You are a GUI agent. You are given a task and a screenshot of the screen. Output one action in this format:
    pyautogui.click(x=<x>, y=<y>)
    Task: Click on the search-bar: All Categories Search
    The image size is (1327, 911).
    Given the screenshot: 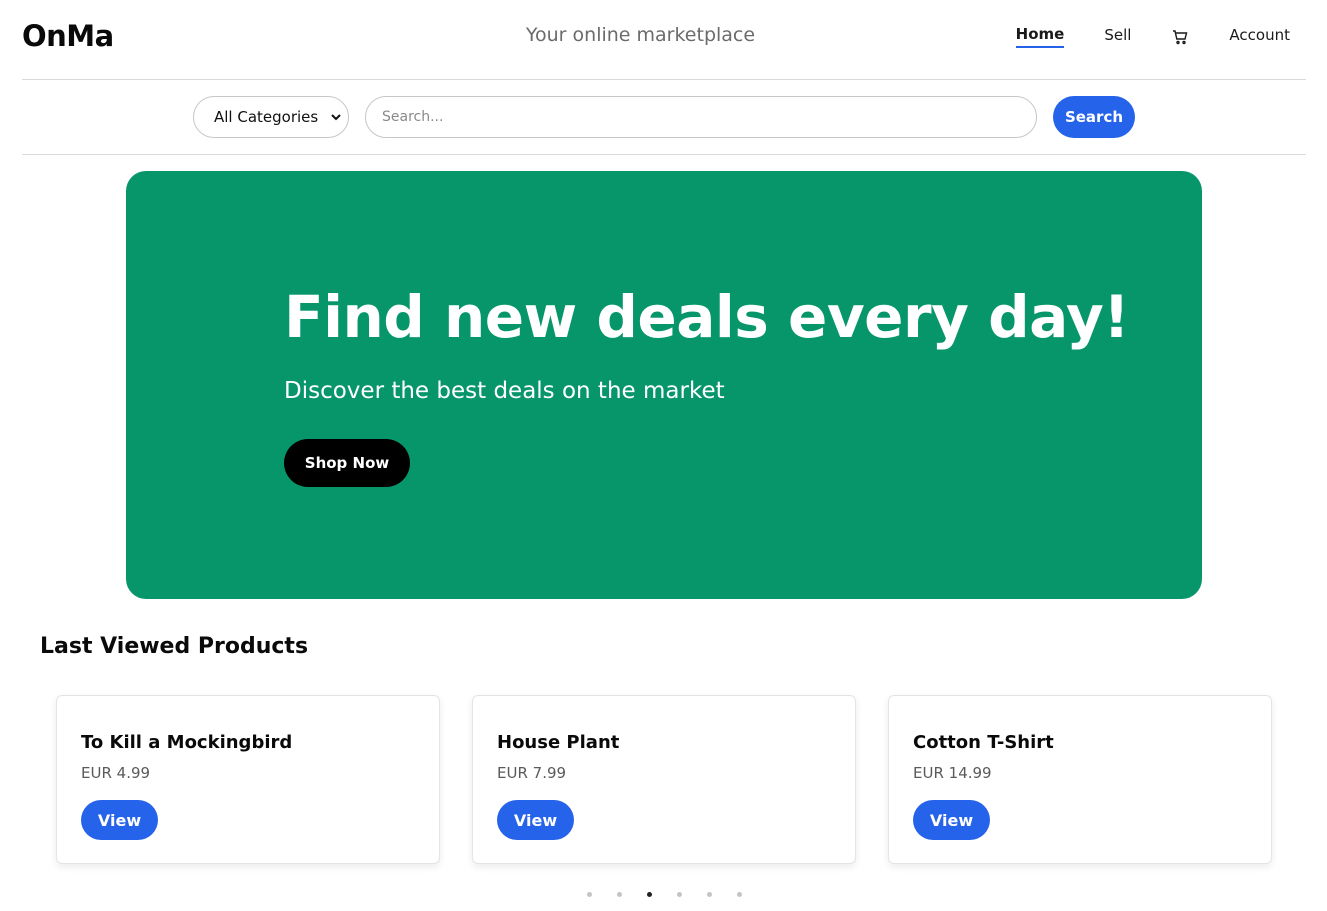 What is the action you would take?
    pyautogui.click(x=664, y=117)
    